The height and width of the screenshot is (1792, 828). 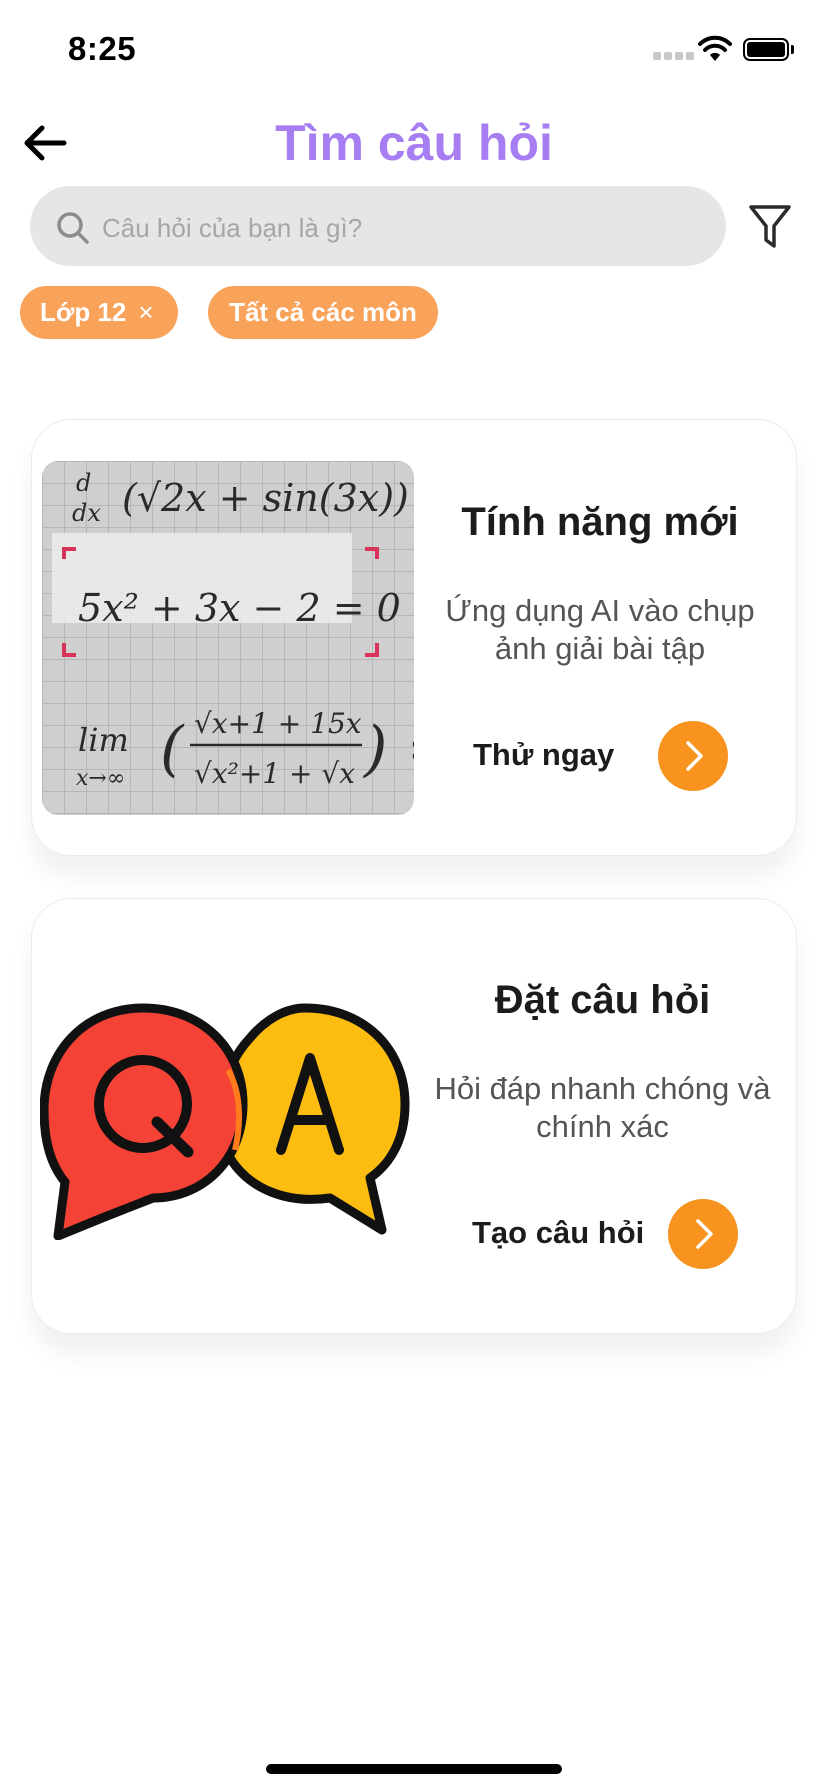 What do you see at coordinates (274, 773) in the screenshot?
I see `svg-text: √x²+1 + √x` at bounding box center [274, 773].